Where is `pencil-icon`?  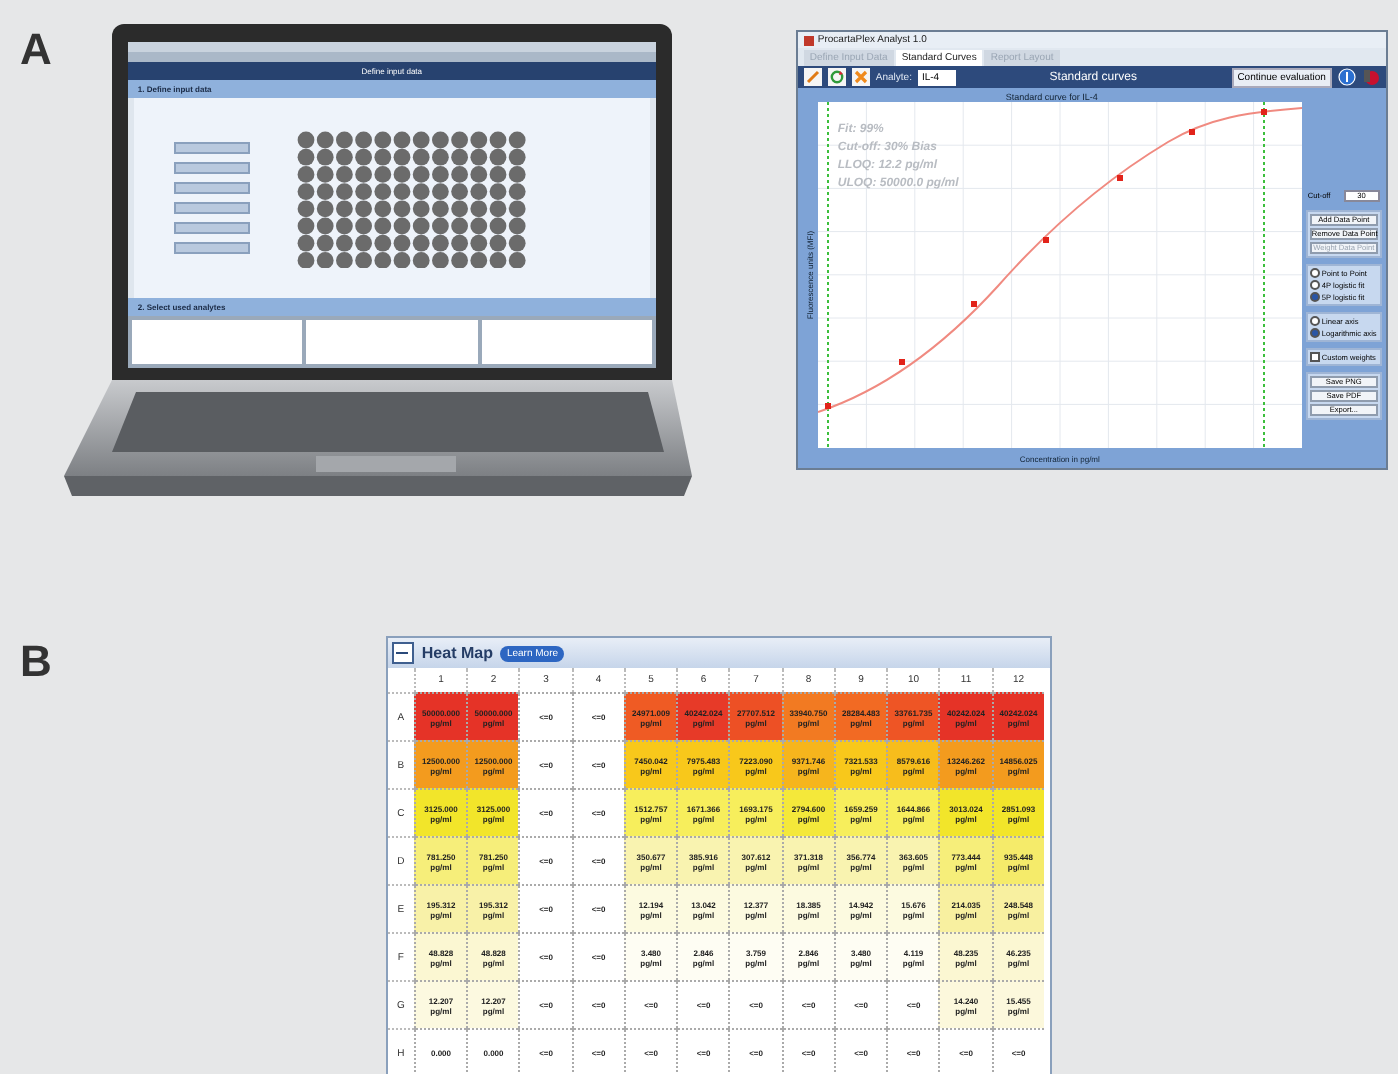
pencil-icon is located at coordinates (812, 77).